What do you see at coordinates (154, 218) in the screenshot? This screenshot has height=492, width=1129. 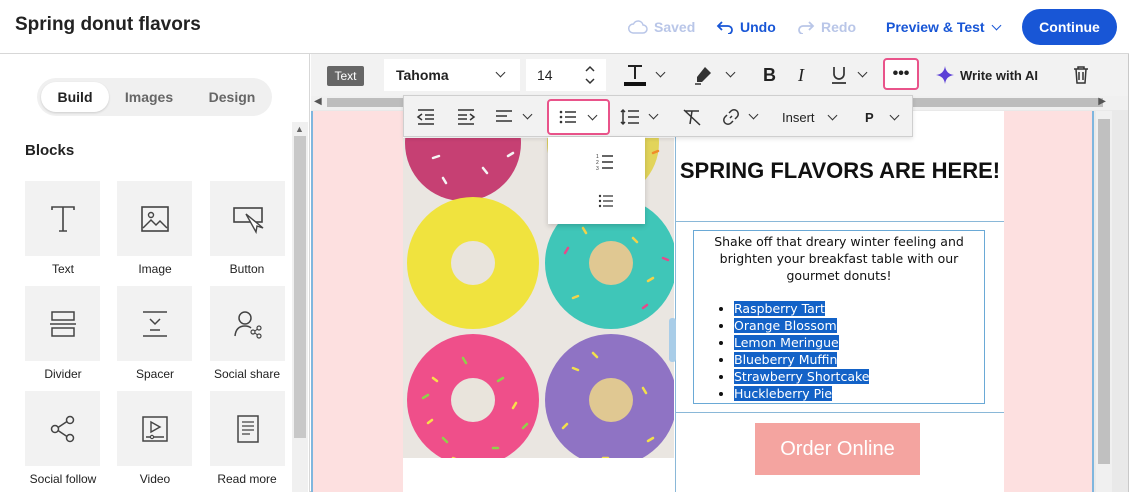 I see `block-image` at bounding box center [154, 218].